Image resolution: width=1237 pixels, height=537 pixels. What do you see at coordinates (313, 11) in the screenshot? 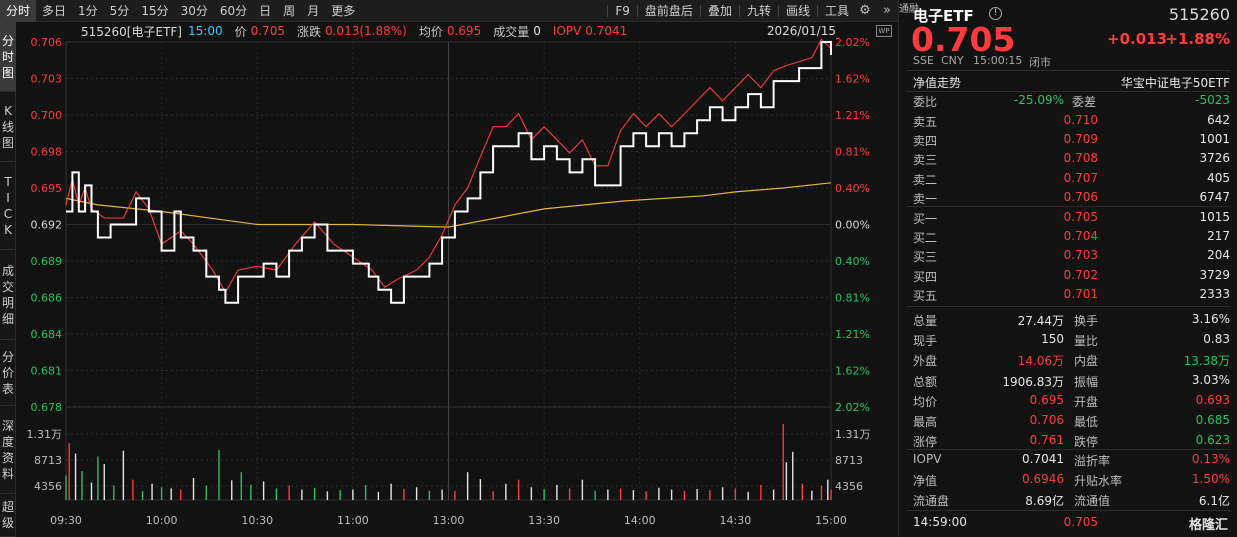
I see `period-tab-9: 月` at bounding box center [313, 11].